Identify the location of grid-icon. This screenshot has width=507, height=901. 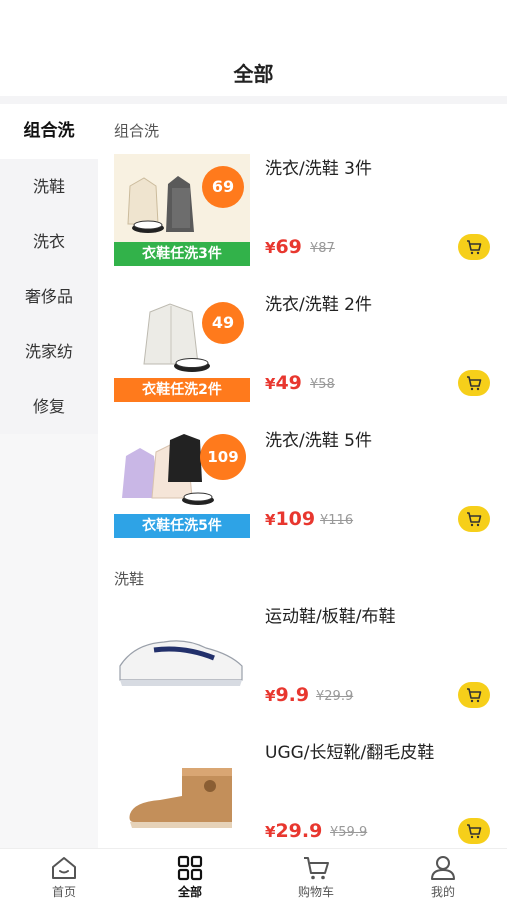
(190, 868).